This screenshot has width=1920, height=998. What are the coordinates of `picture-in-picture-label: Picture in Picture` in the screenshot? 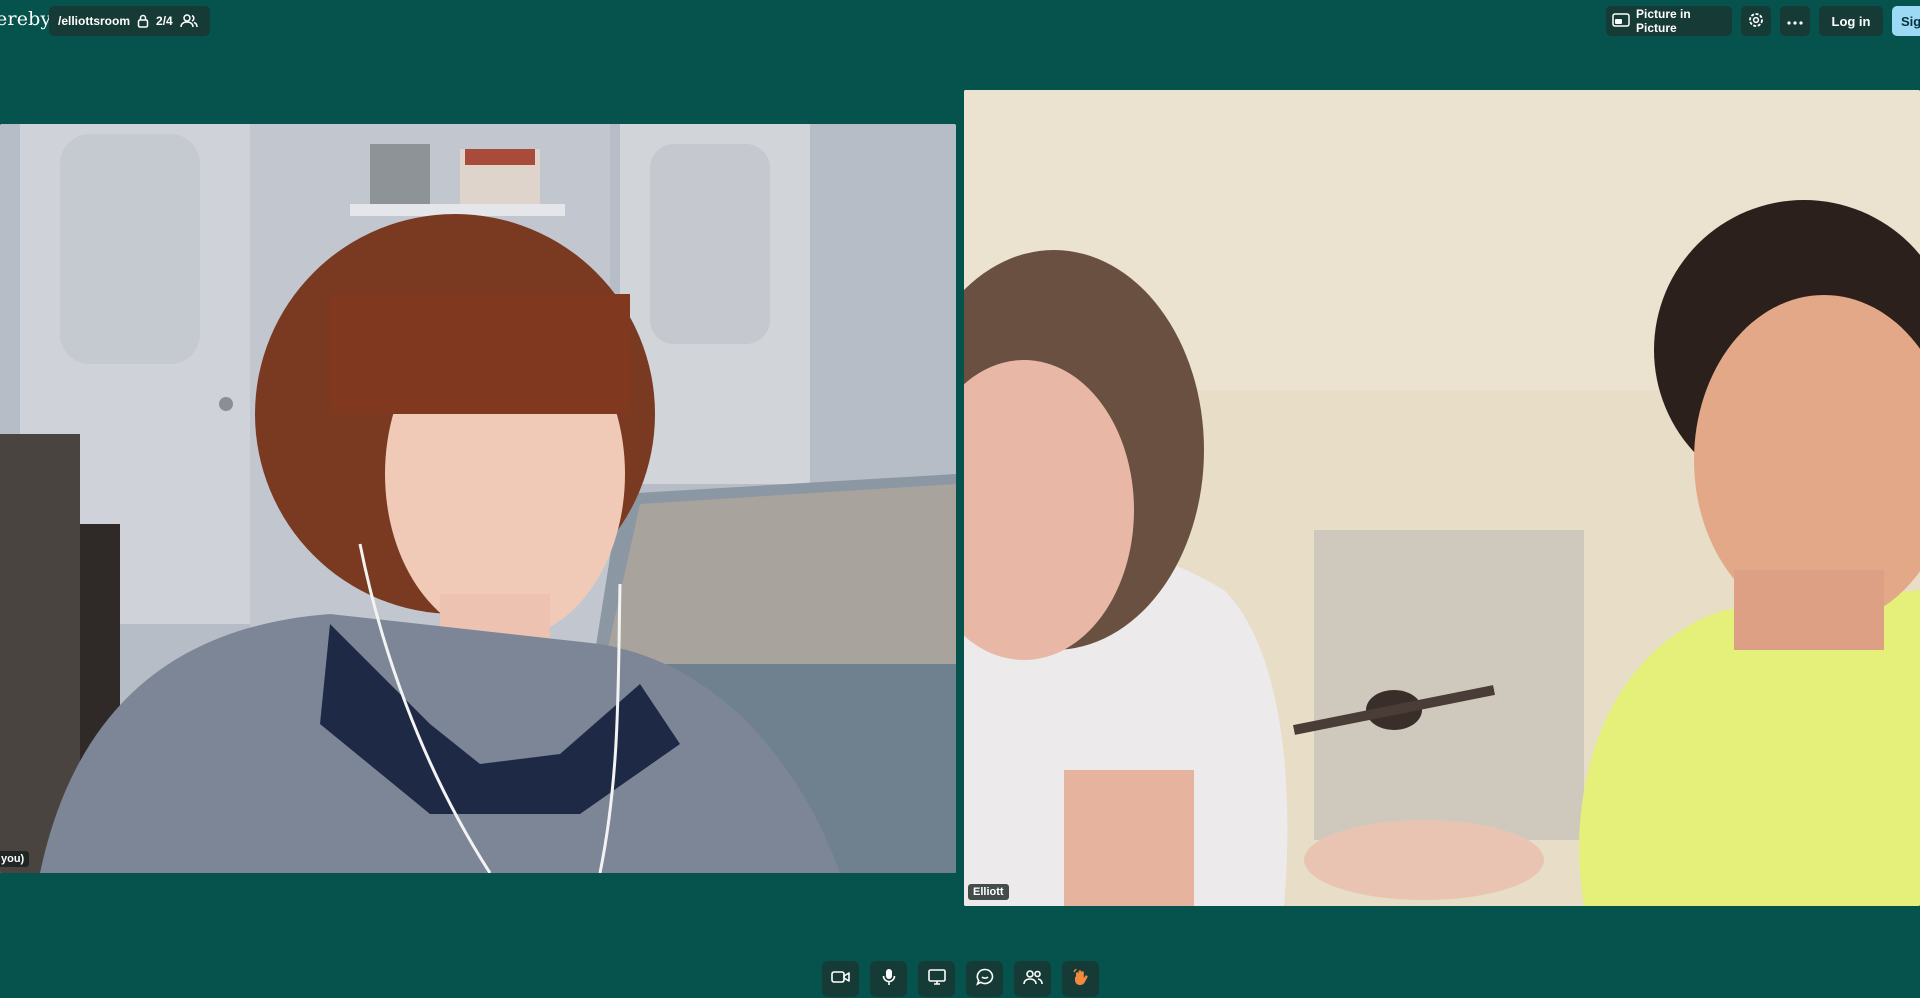 It's located at (1663, 21).